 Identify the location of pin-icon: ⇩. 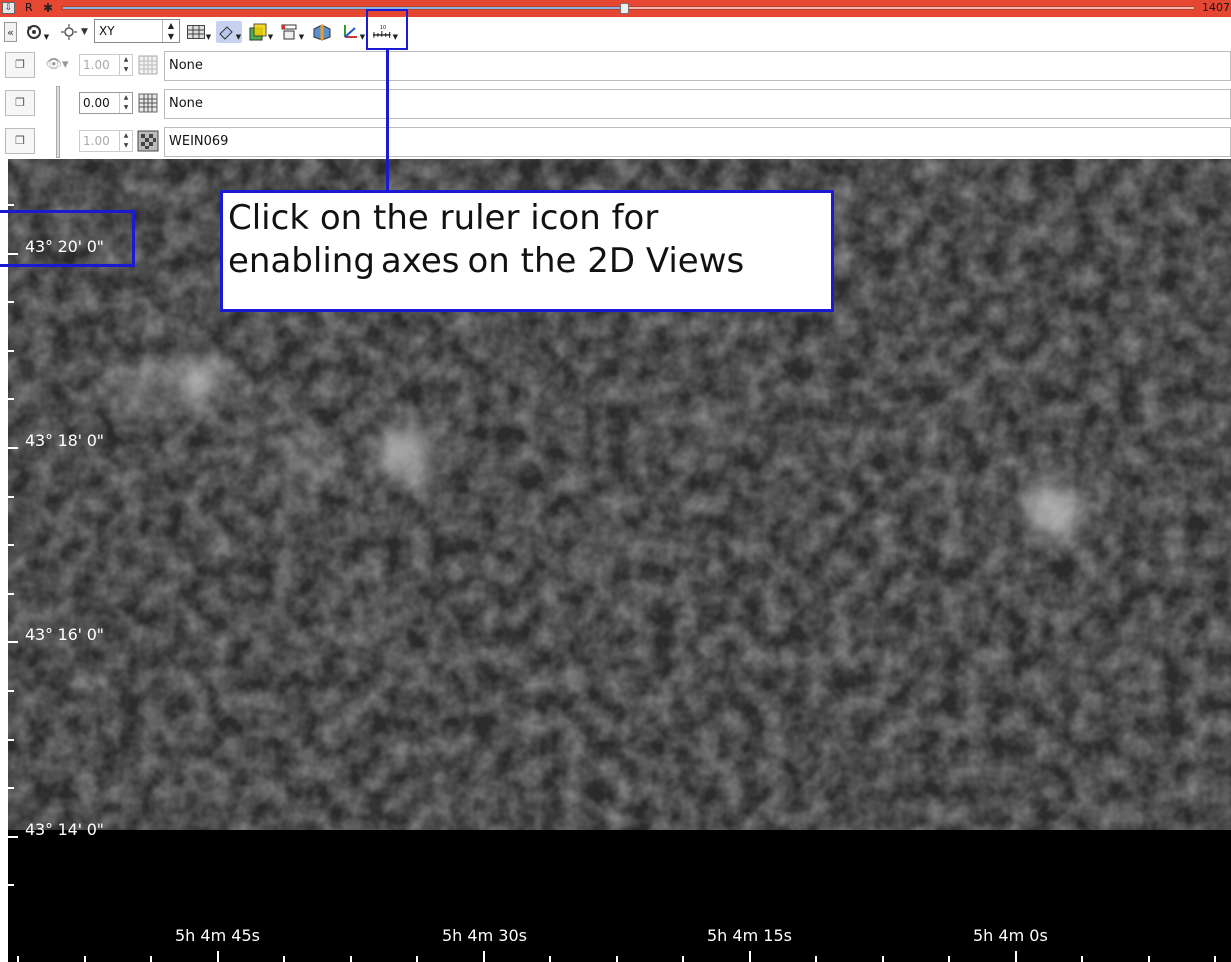
(8, 8).